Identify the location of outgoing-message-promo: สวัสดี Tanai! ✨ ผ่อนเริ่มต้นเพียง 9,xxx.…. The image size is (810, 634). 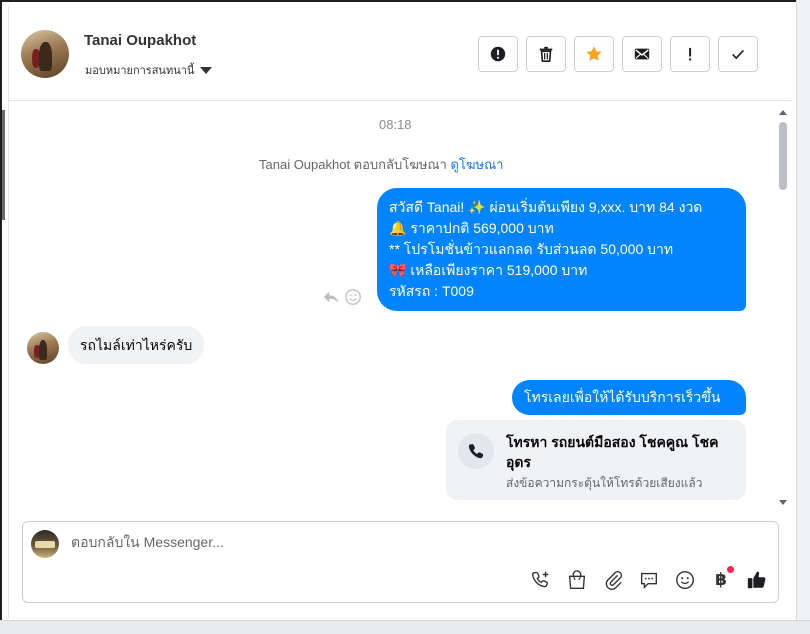
(561, 249).